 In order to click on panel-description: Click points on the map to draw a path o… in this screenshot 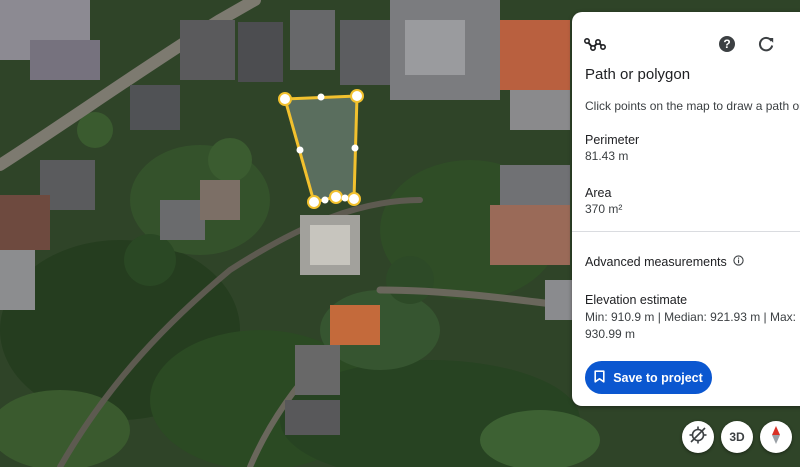, I will do `click(692, 106)`.